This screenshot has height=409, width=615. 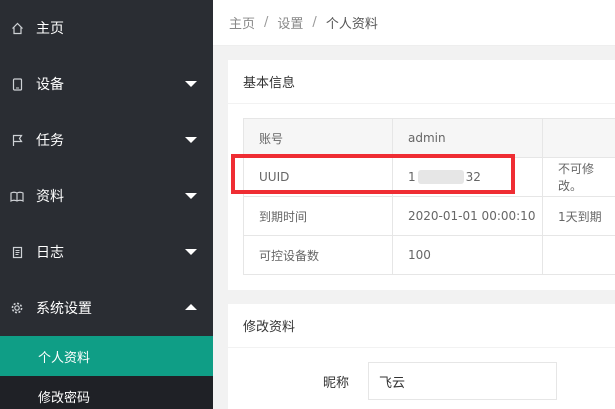 What do you see at coordinates (242, 22) in the screenshot?
I see `breadcrumb-home: 主页` at bounding box center [242, 22].